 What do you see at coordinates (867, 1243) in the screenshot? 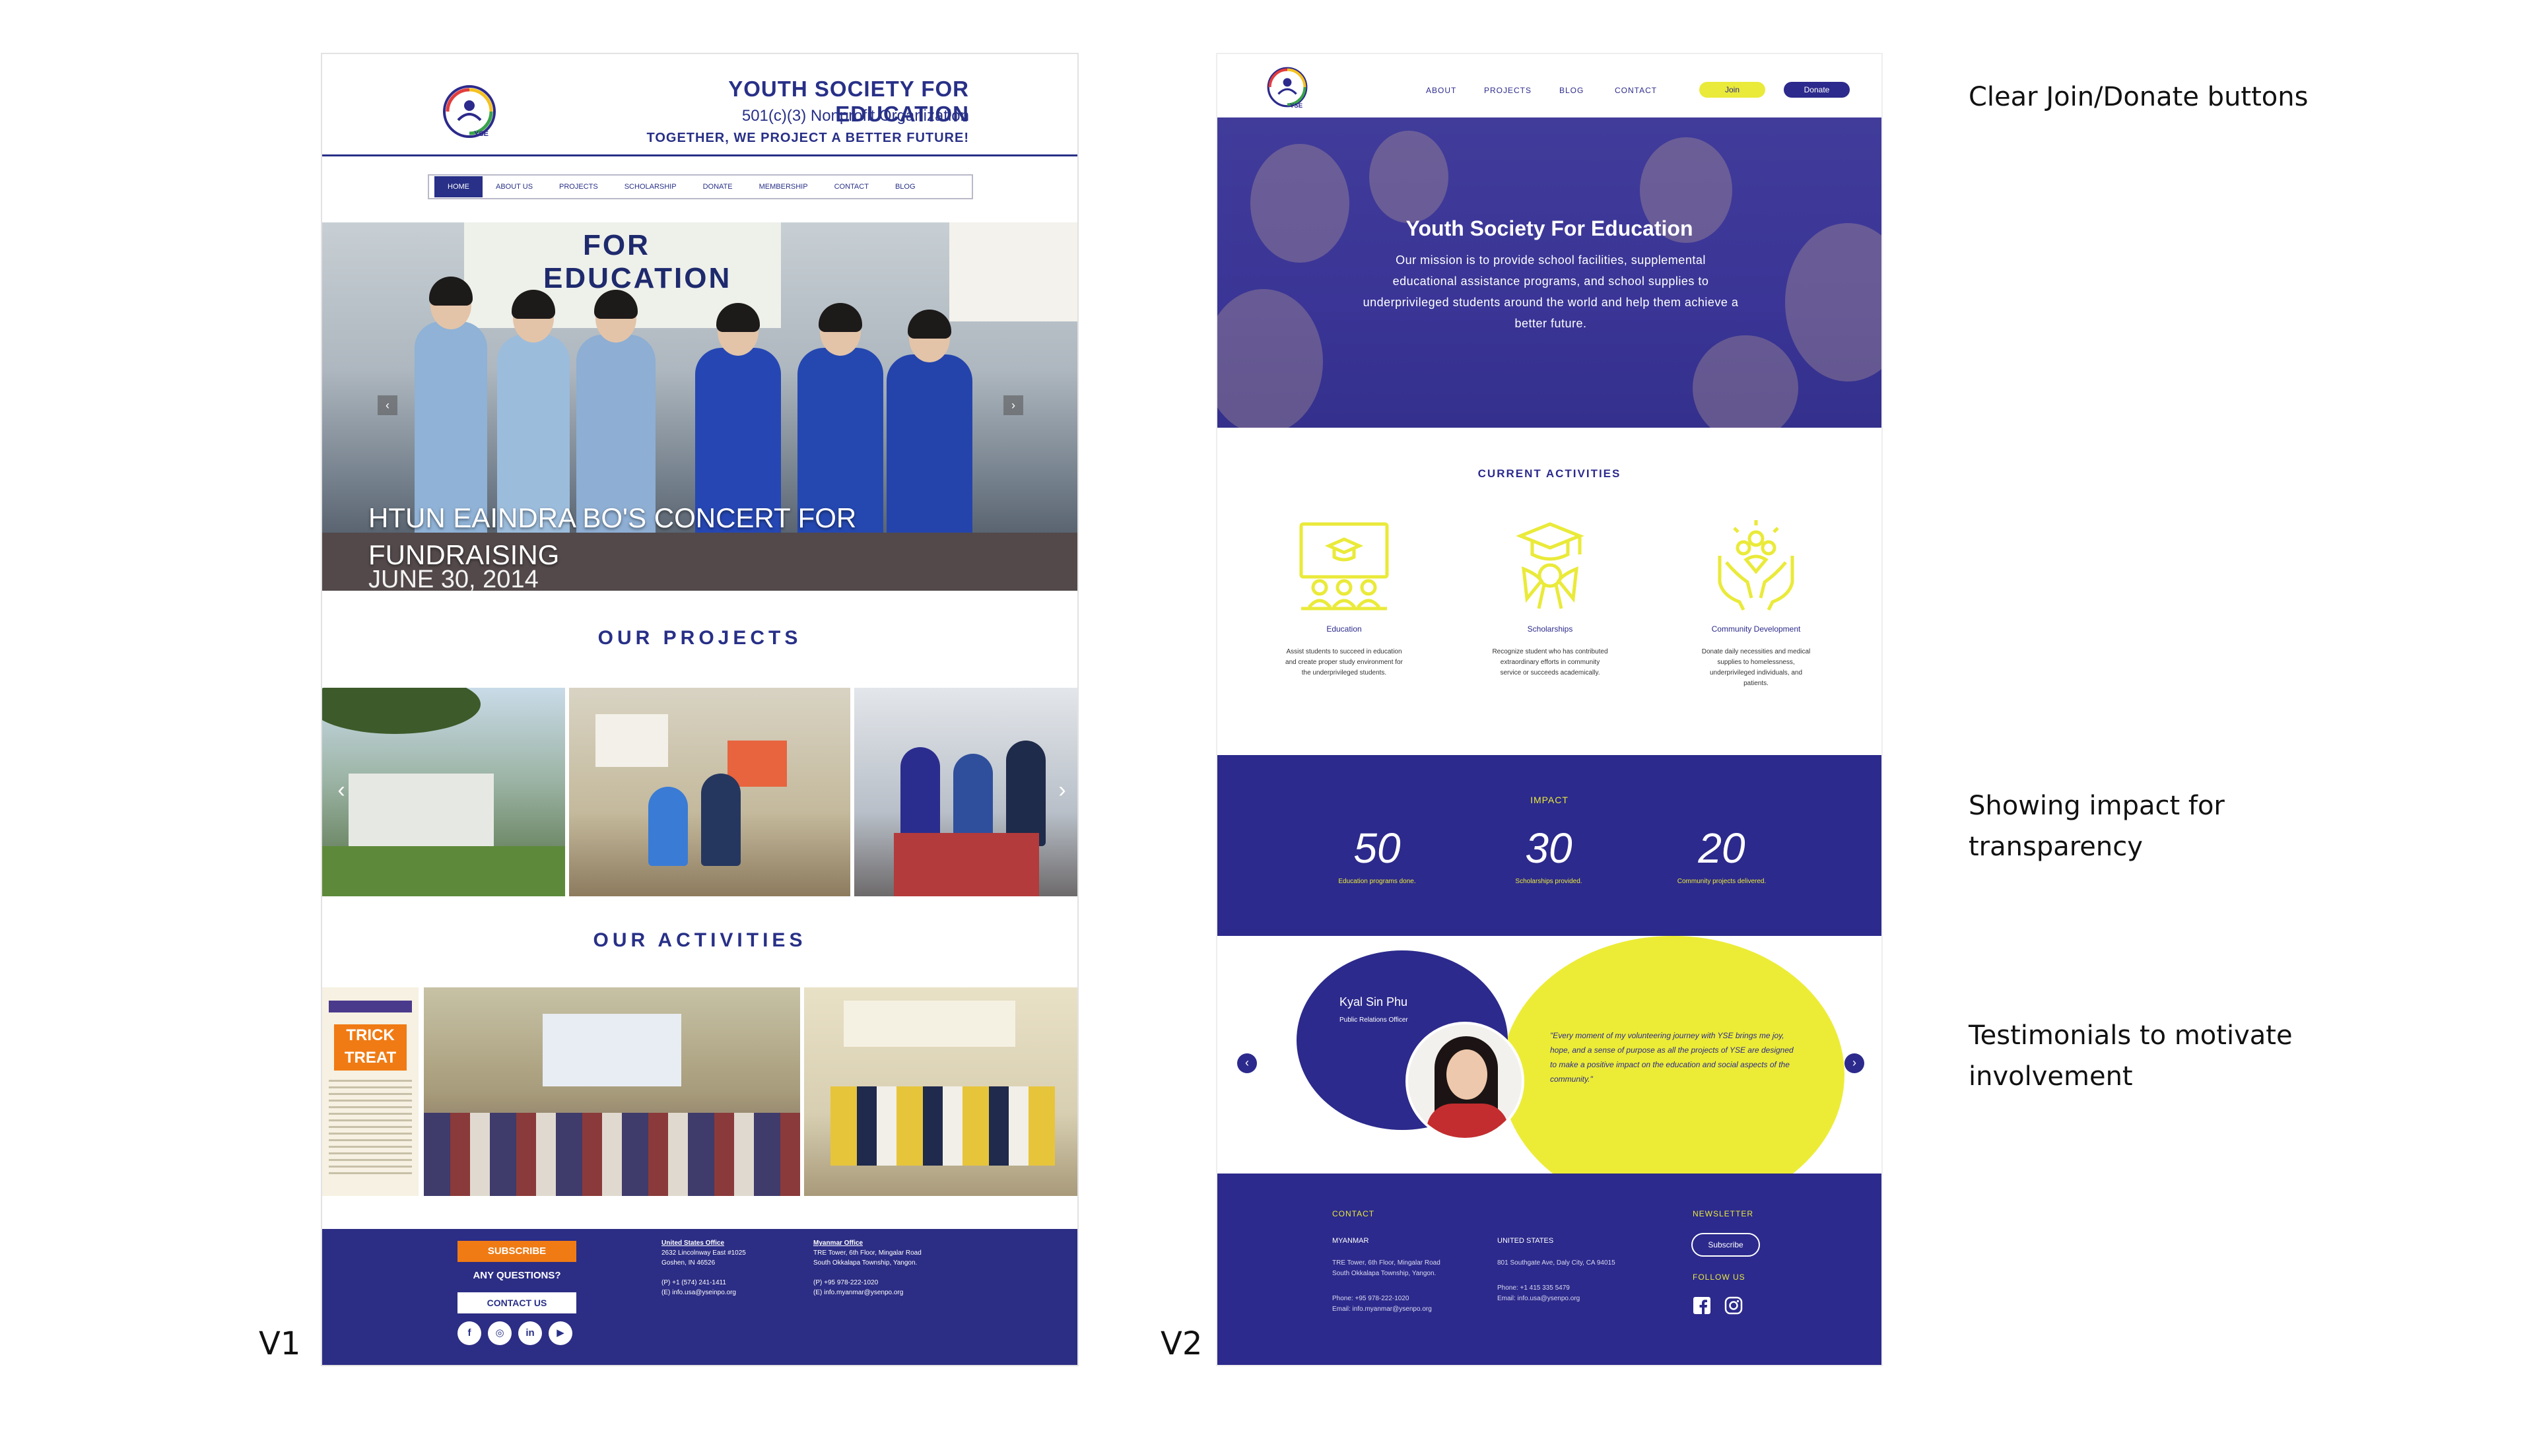
I see `mm-office-title: Myanmar Office` at bounding box center [867, 1243].